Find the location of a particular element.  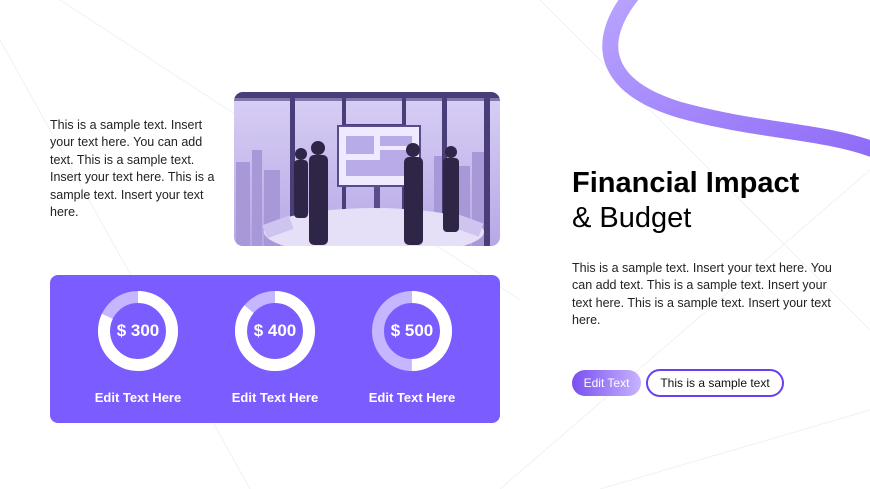

metric-card: $ 400 Edit Text Here is located at coordinates (275, 351).